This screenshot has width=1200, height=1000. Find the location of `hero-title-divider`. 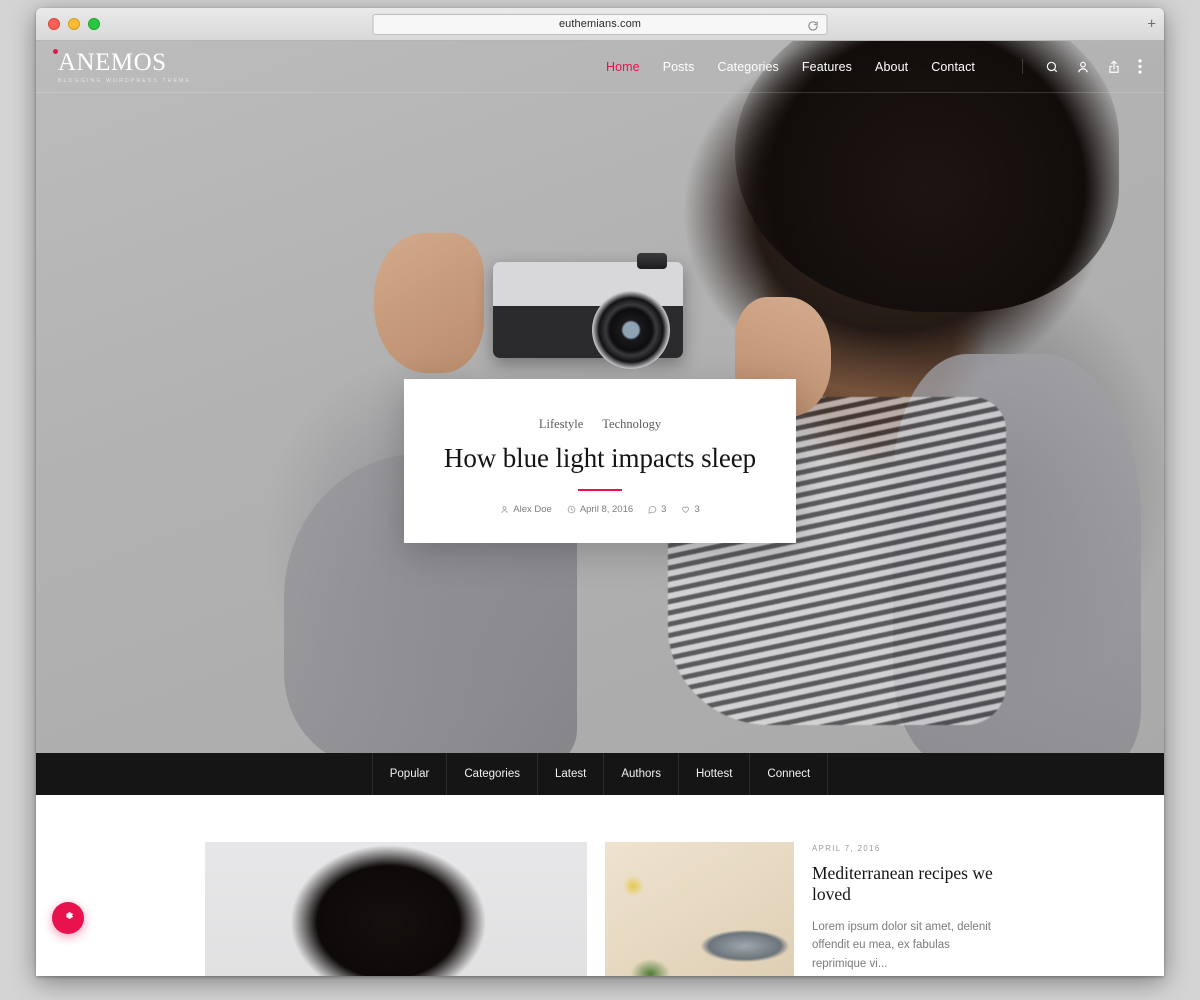

hero-title-divider is located at coordinates (600, 489).